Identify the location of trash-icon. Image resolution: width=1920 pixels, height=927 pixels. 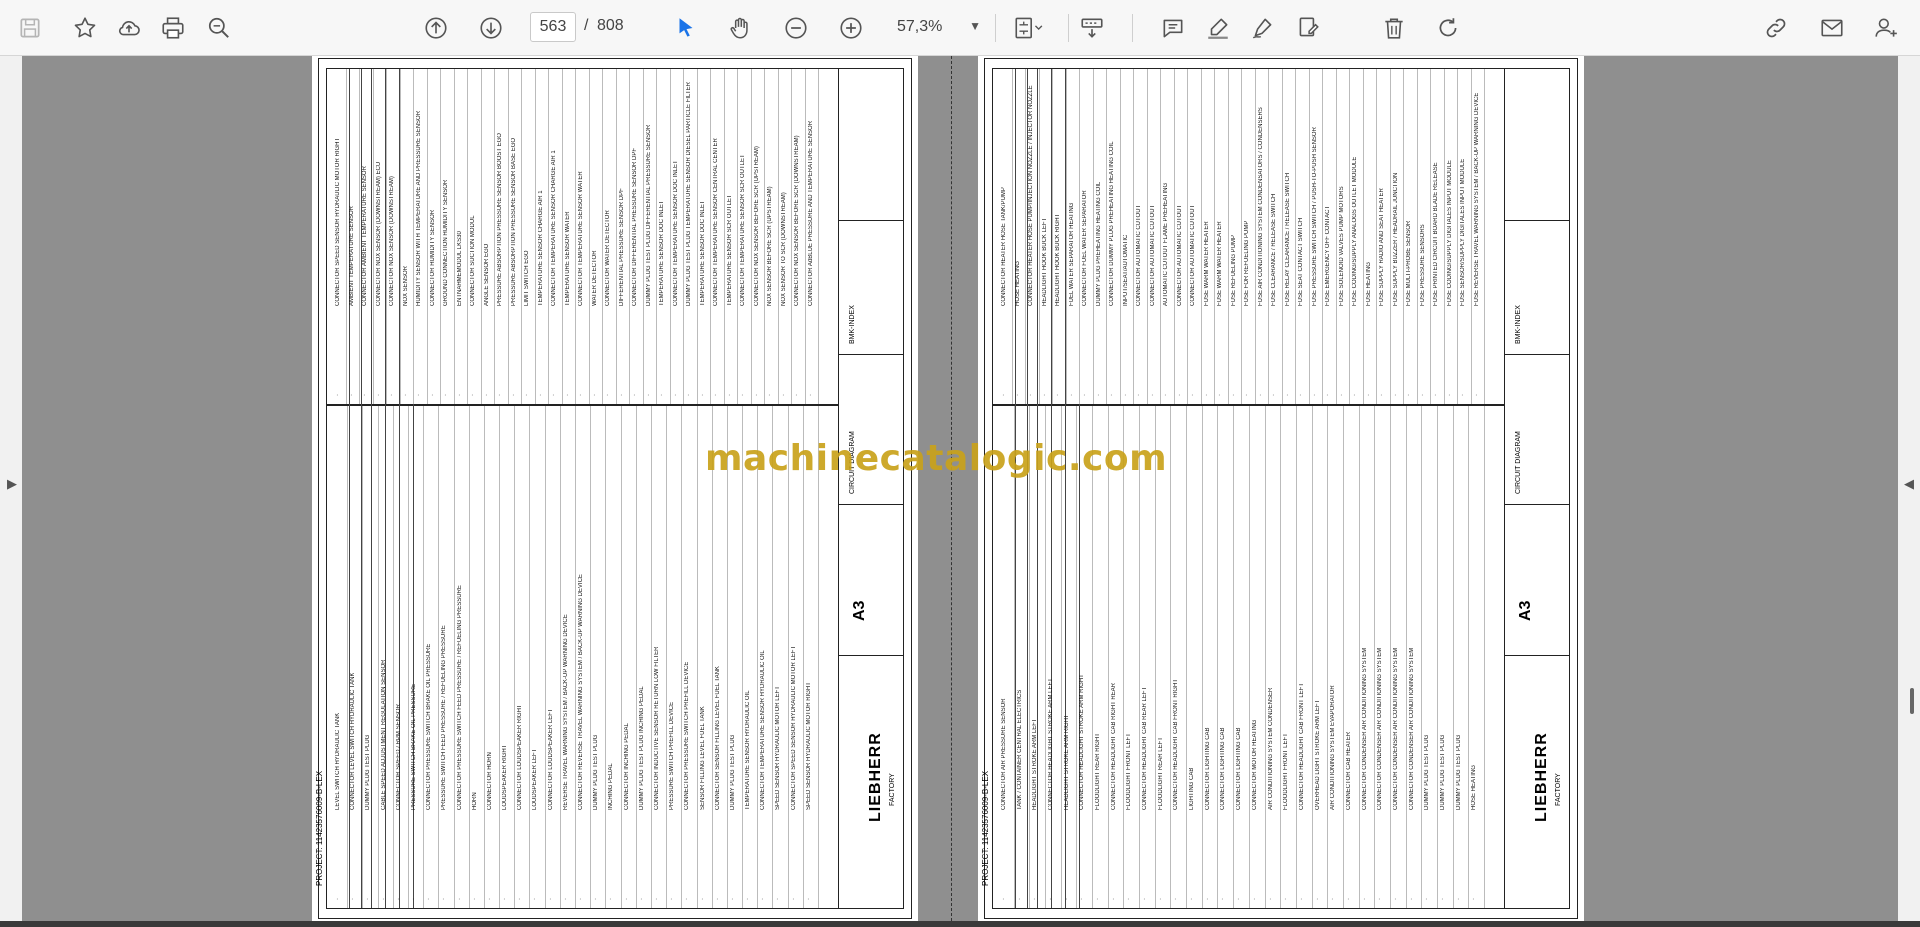
(1394, 28).